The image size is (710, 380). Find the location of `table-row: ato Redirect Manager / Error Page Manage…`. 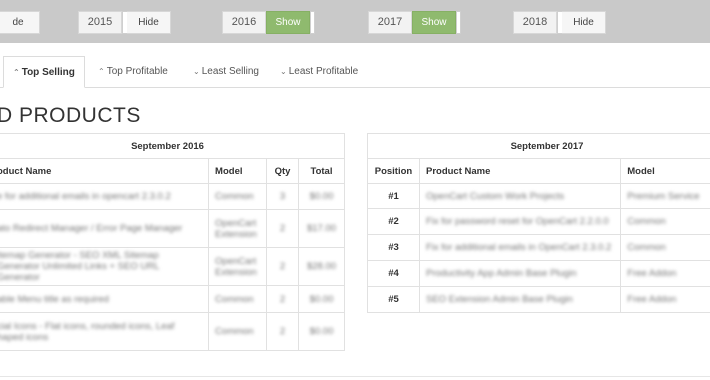

table-row: ato Redirect Manager / Error Page Manage… is located at coordinates (173, 228).